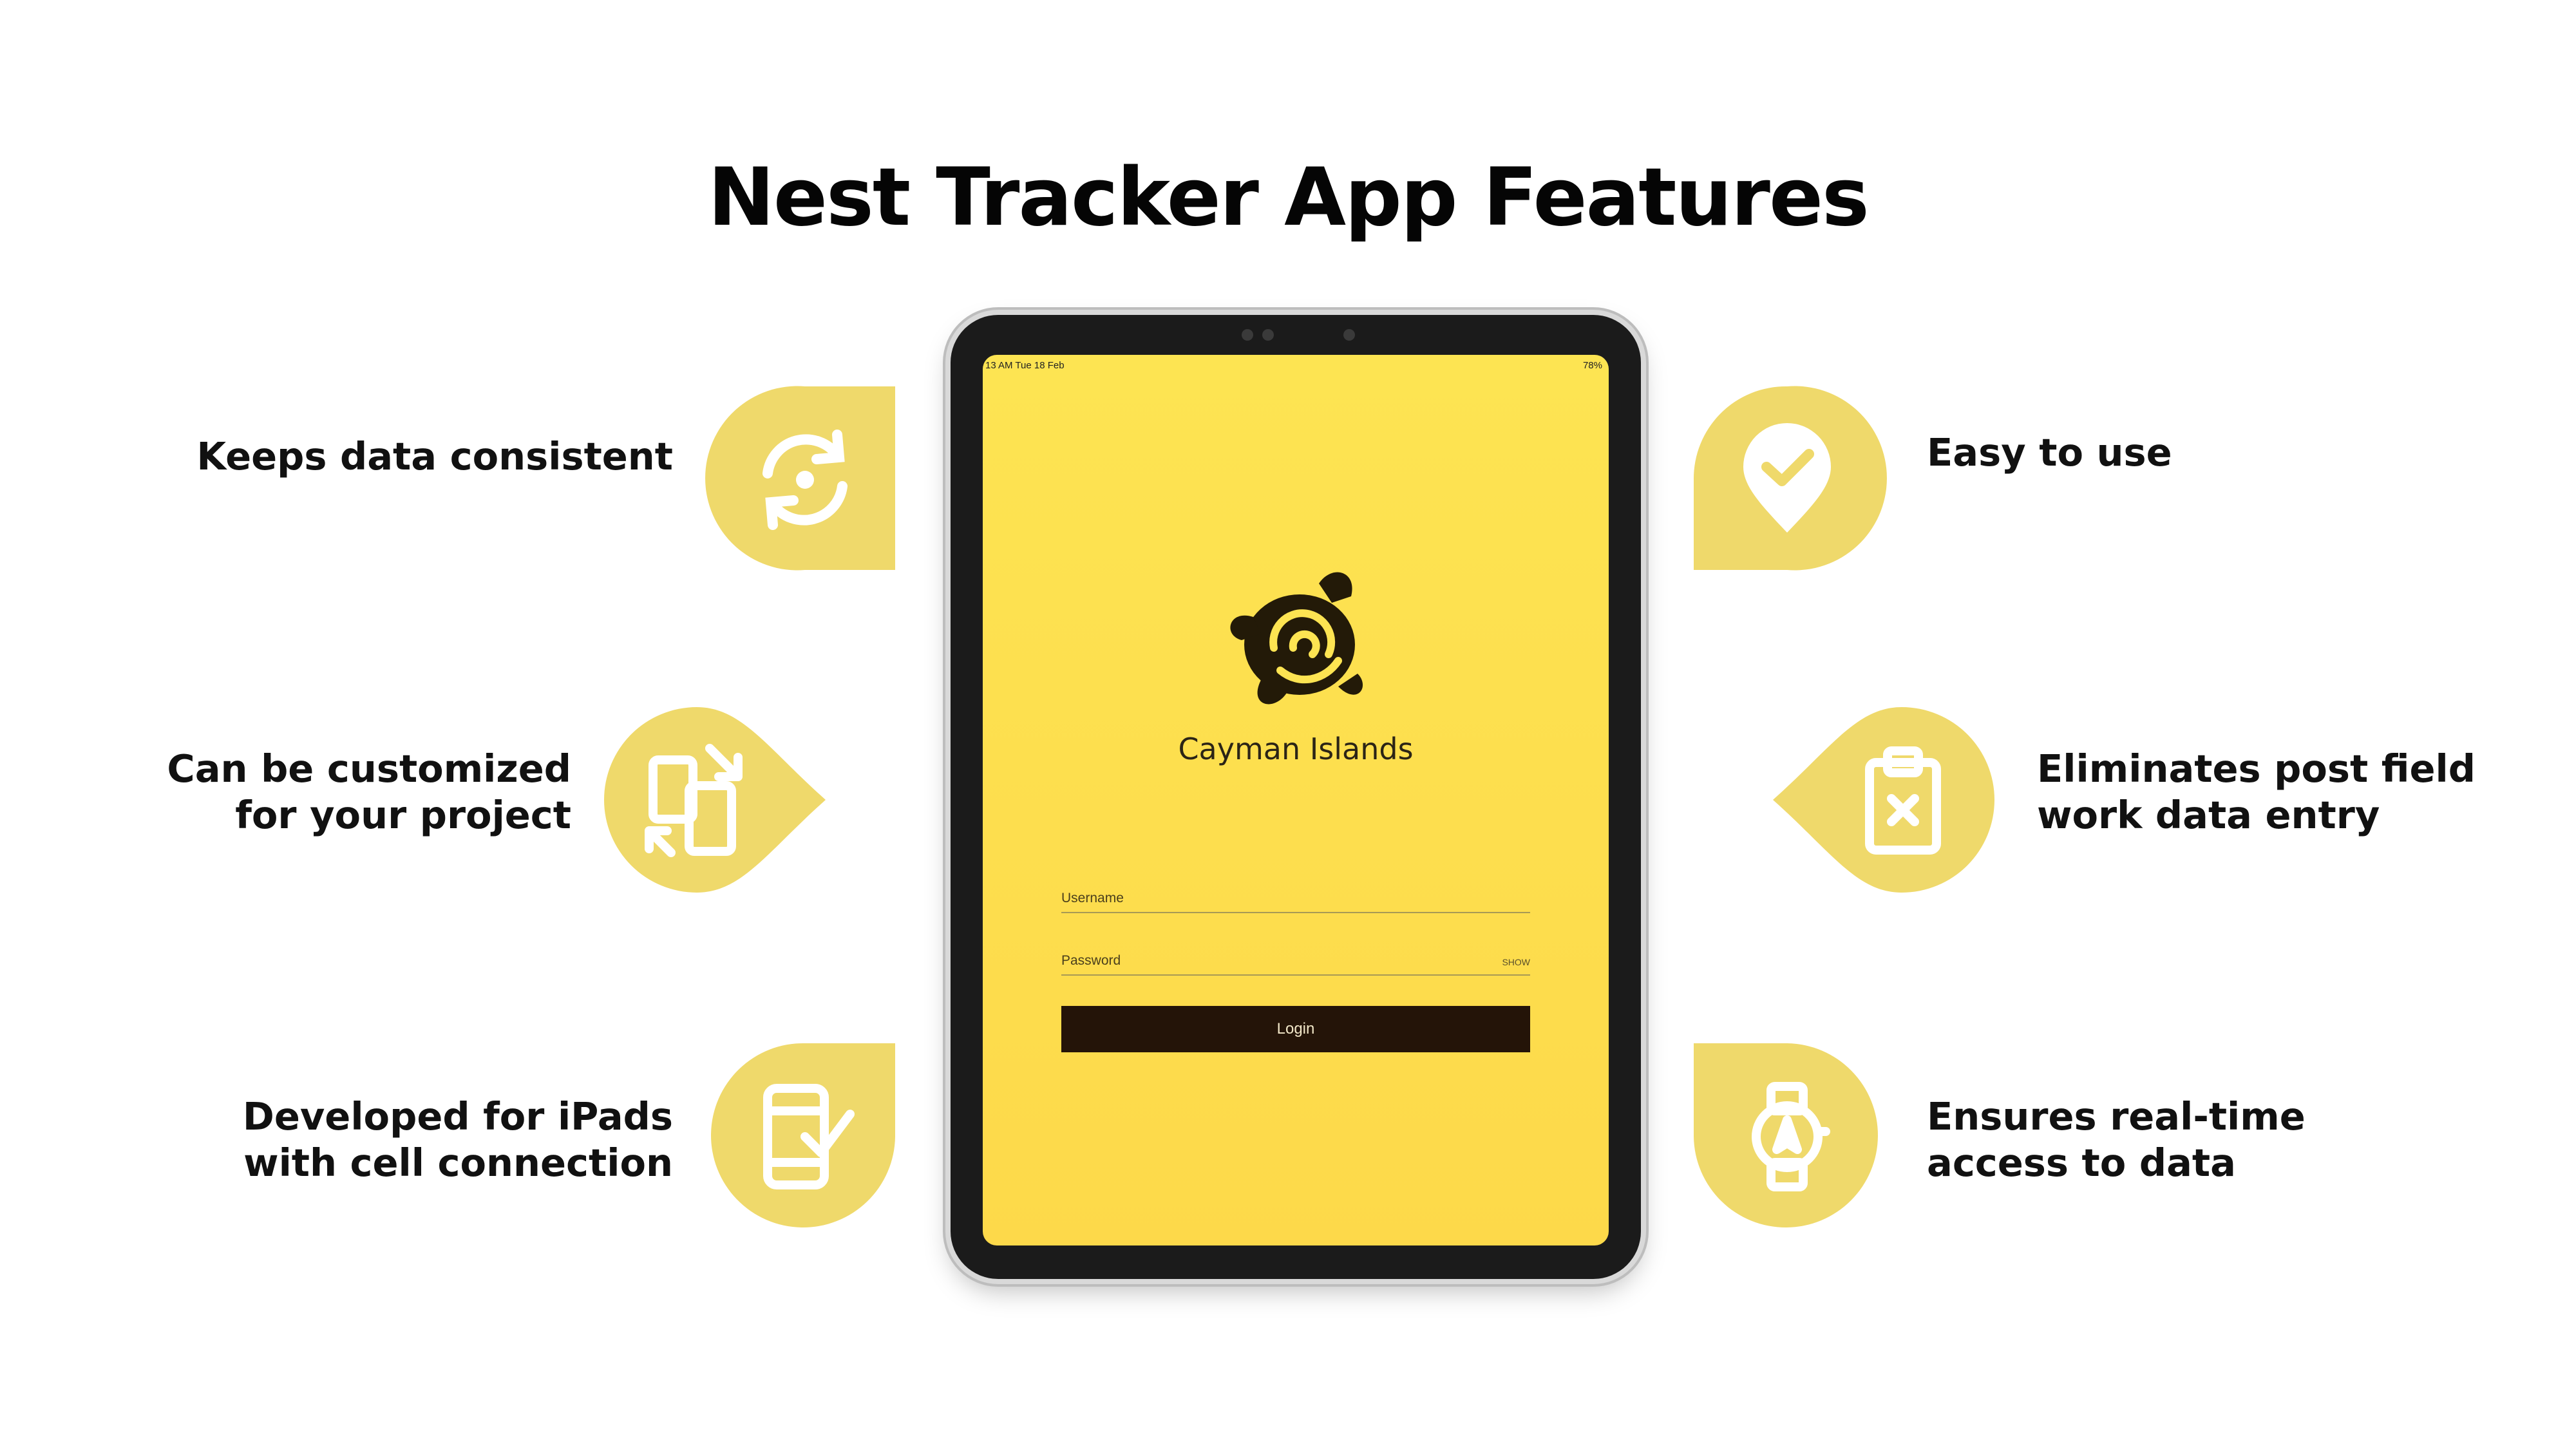 The image size is (2576, 1449). I want to click on username-input, so click(1295, 912).